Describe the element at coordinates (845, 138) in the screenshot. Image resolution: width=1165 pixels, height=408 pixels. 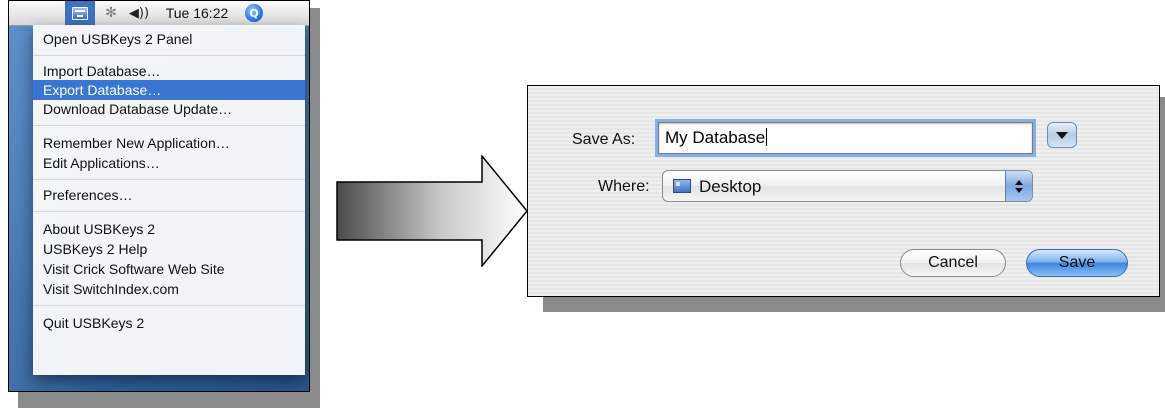
I see `save-as-input: My Database` at that location.